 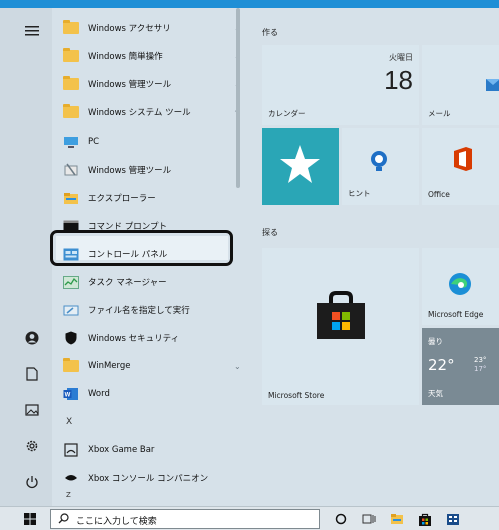 I want to click on lightbulb-icon, so click(x=379, y=163).